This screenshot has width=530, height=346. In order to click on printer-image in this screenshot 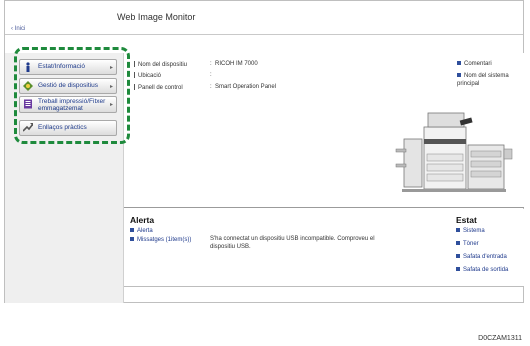, I will do `click(454, 154)`.